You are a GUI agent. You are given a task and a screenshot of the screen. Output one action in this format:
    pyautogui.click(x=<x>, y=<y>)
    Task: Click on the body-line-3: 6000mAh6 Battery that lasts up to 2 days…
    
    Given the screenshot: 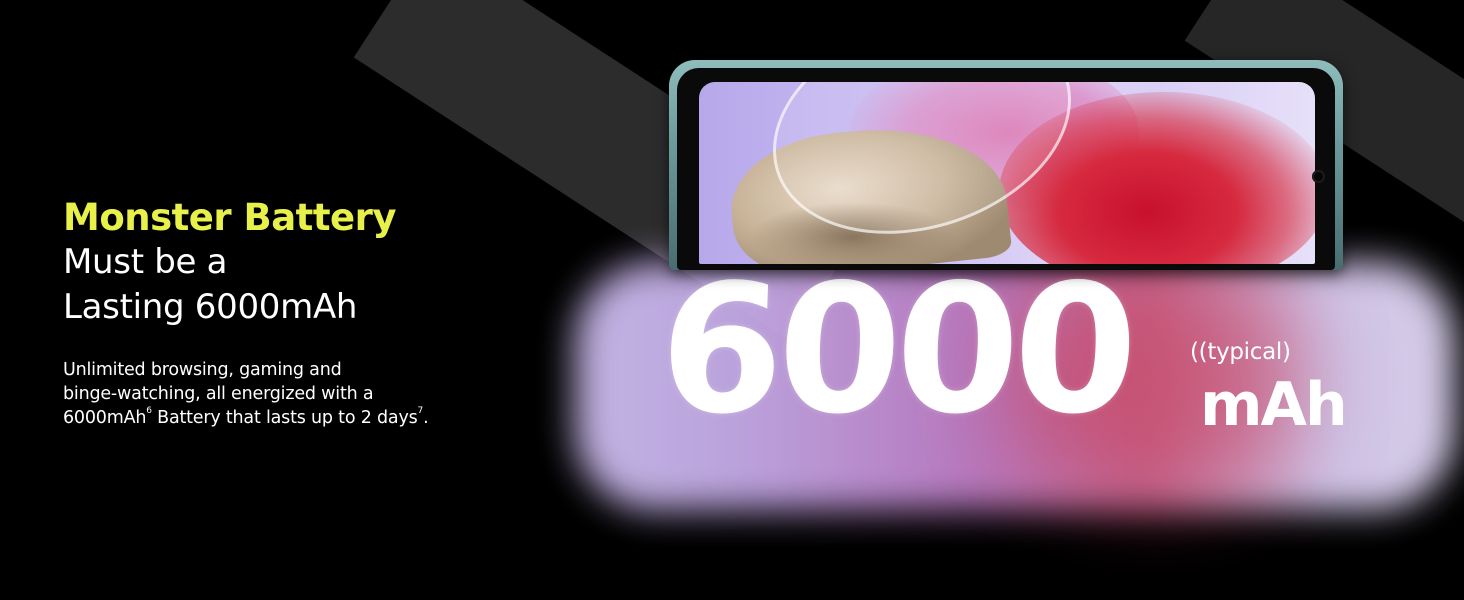 What is the action you would take?
    pyautogui.click(x=293, y=418)
    